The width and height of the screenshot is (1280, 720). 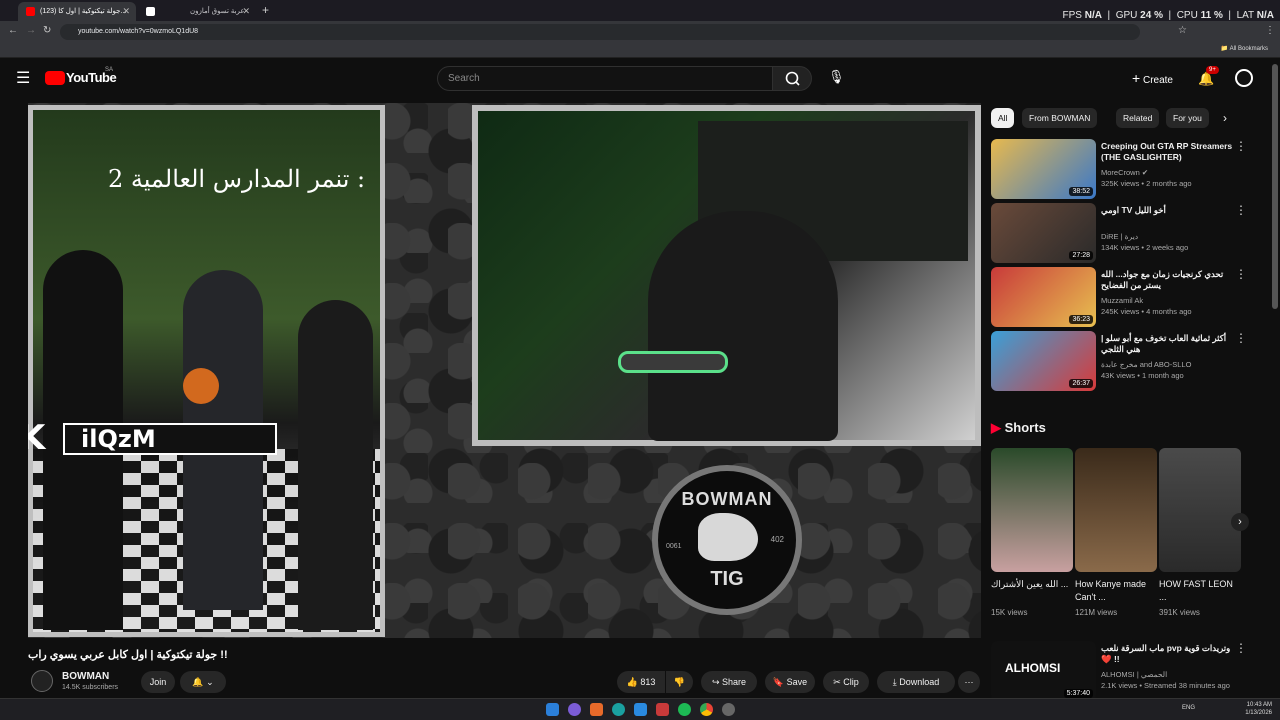 What do you see at coordinates (201, 386) in the screenshot?
I see `basketball-icon` at bounding box center [201, 386].